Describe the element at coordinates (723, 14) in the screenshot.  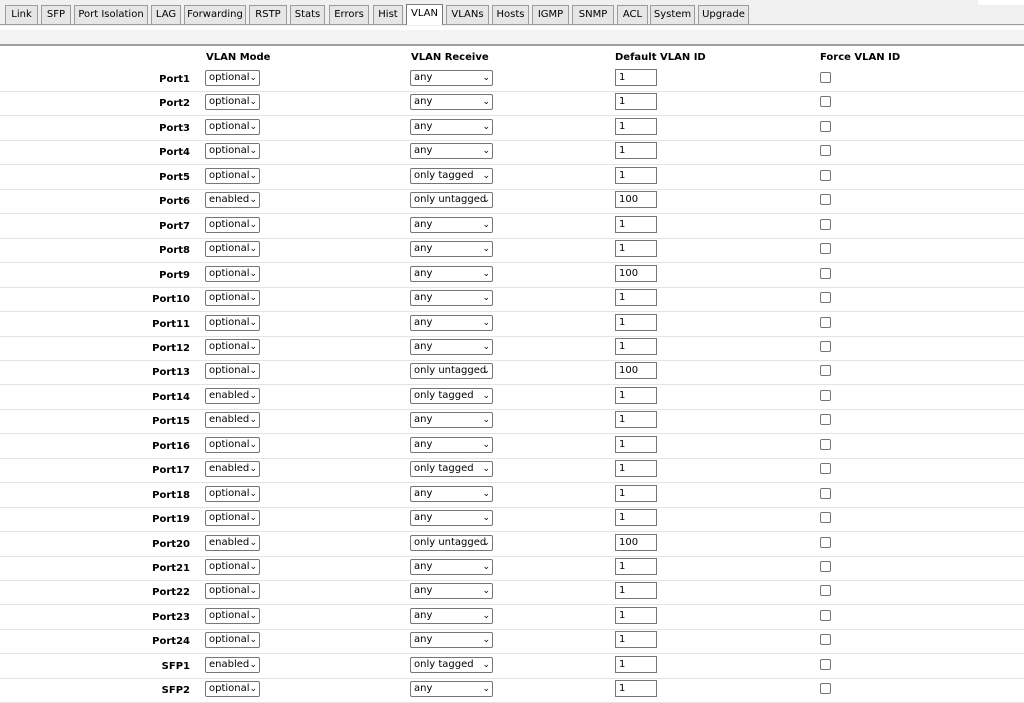
I see `tab-upgrade: Upgrade` at that location.